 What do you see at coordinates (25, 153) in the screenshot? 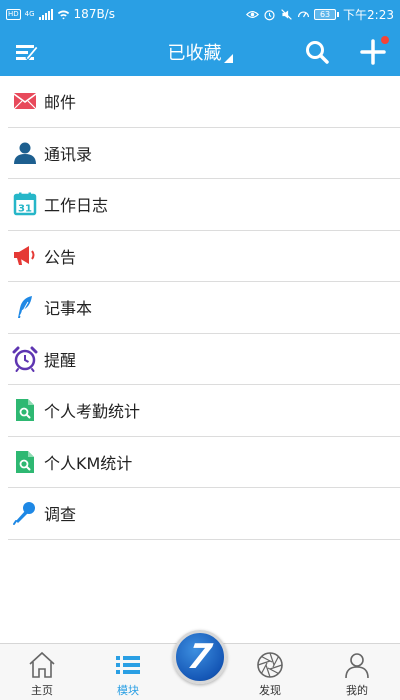
I see `contacts-icon` at bounding box center [25, 153].